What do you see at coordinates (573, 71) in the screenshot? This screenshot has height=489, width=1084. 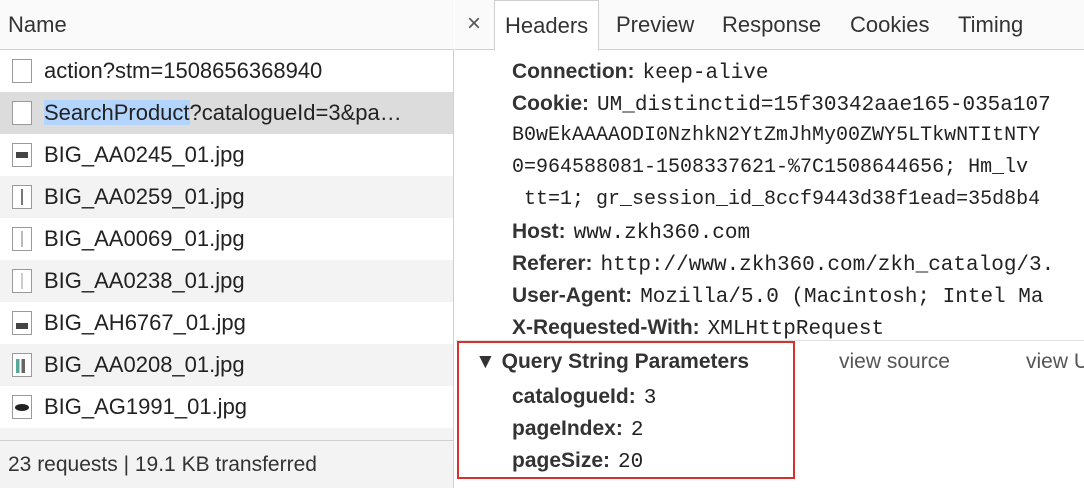 I see `header-key: Connection:` at bounding box center [573, 71].